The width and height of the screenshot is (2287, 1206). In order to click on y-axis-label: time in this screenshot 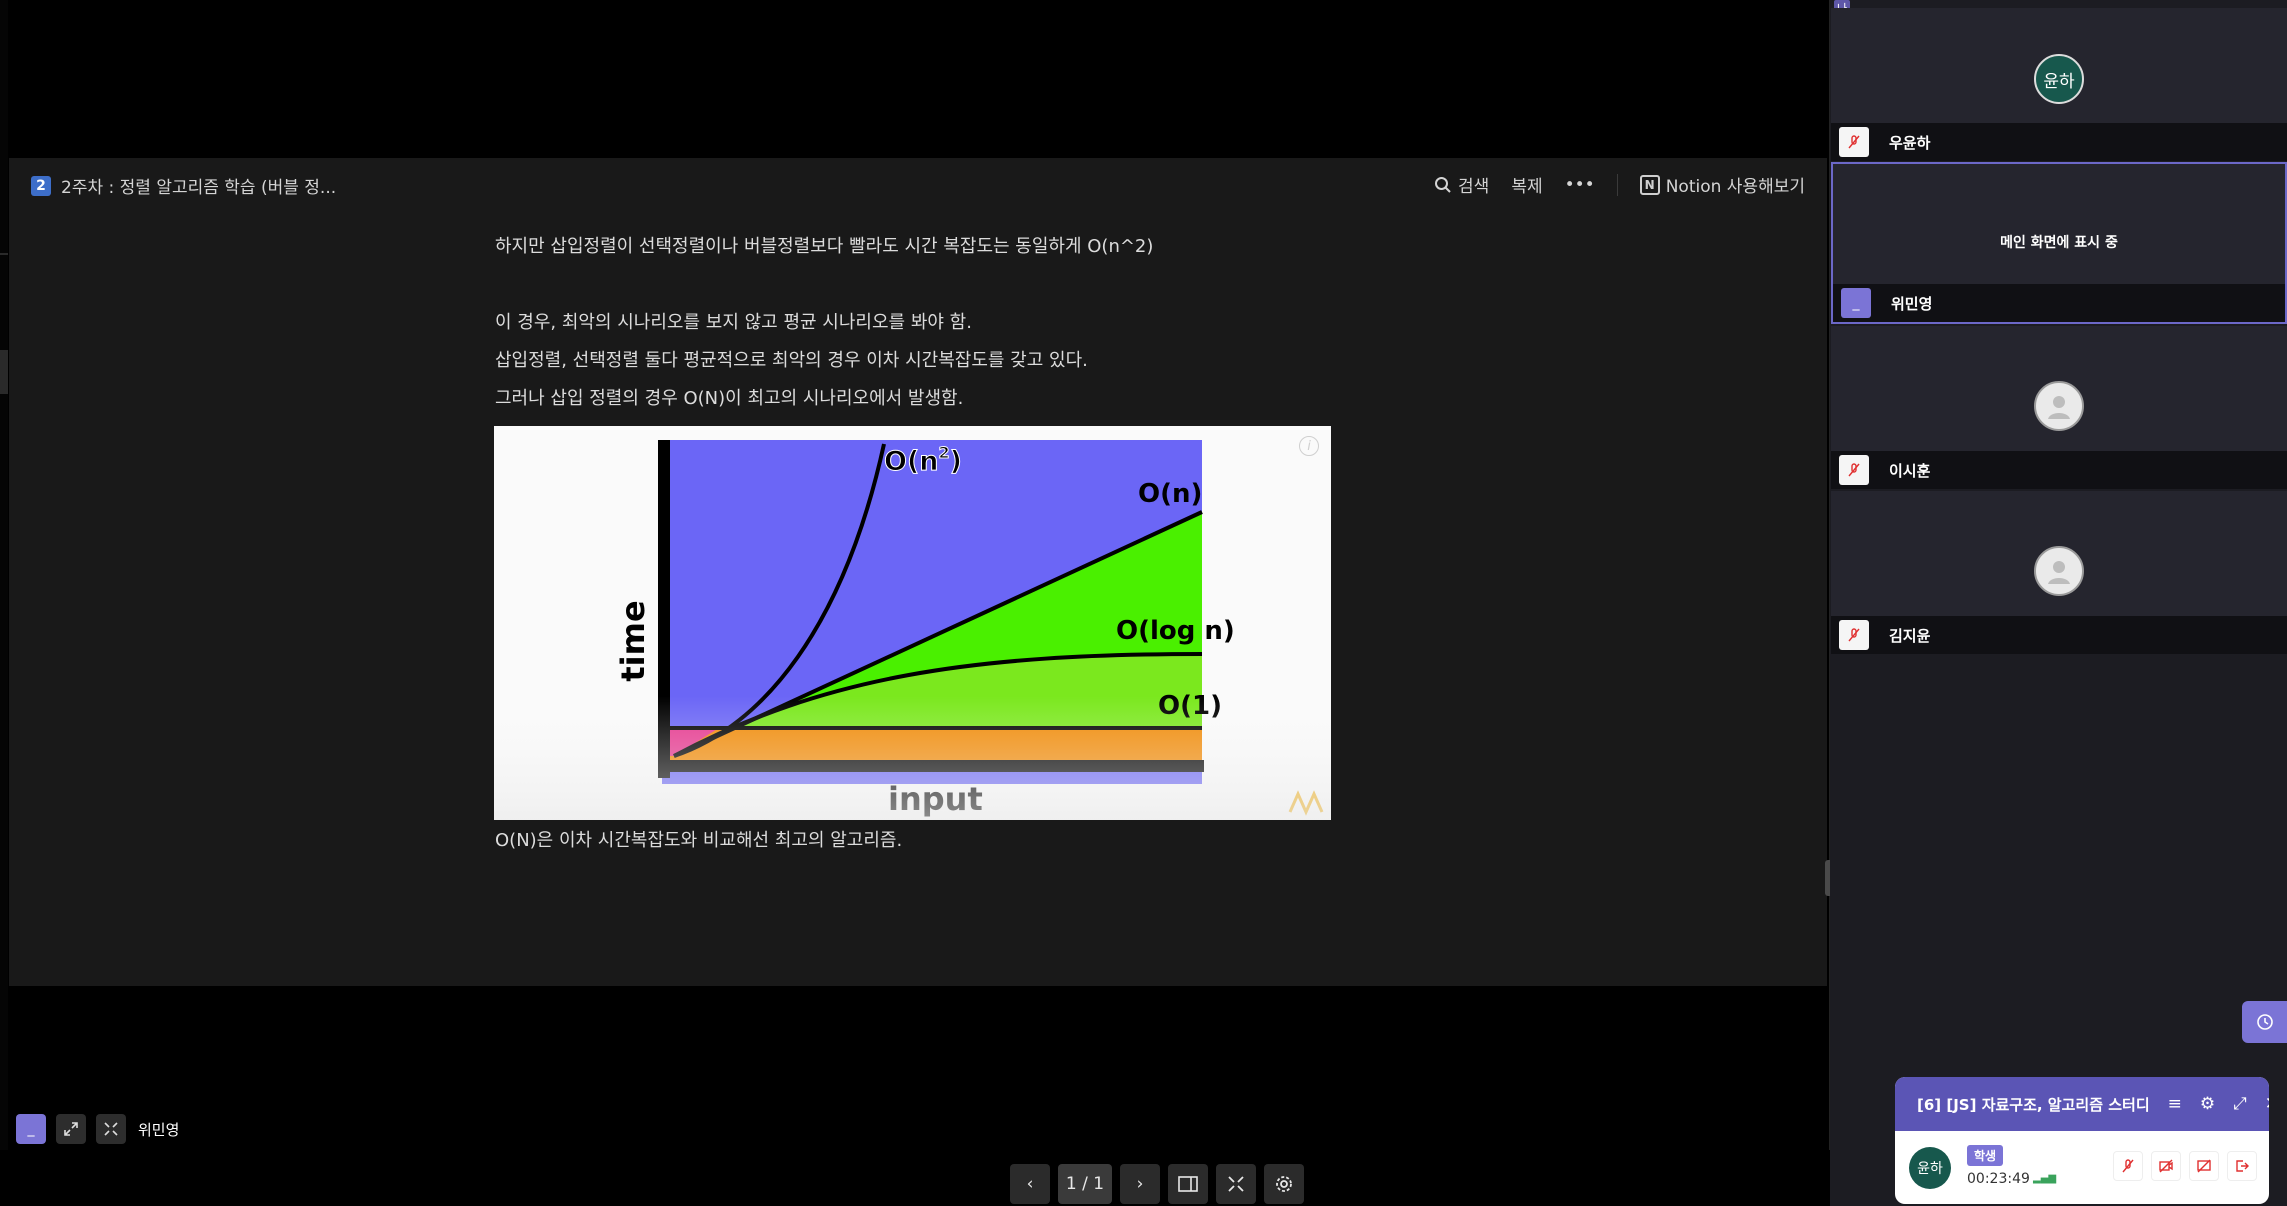, I will do `click(633, 640)`.